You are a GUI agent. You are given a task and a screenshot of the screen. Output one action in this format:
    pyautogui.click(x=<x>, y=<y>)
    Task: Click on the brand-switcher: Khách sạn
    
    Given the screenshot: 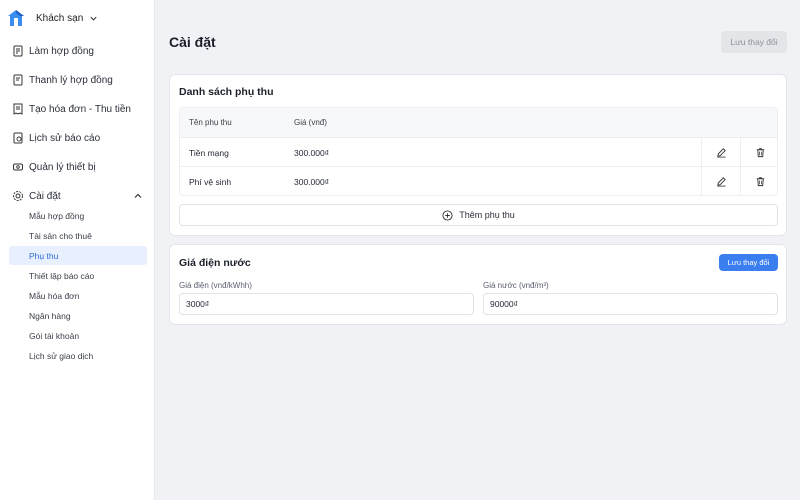 What is the action you would take?
    pyautogui.click(x=52, y=18)
    